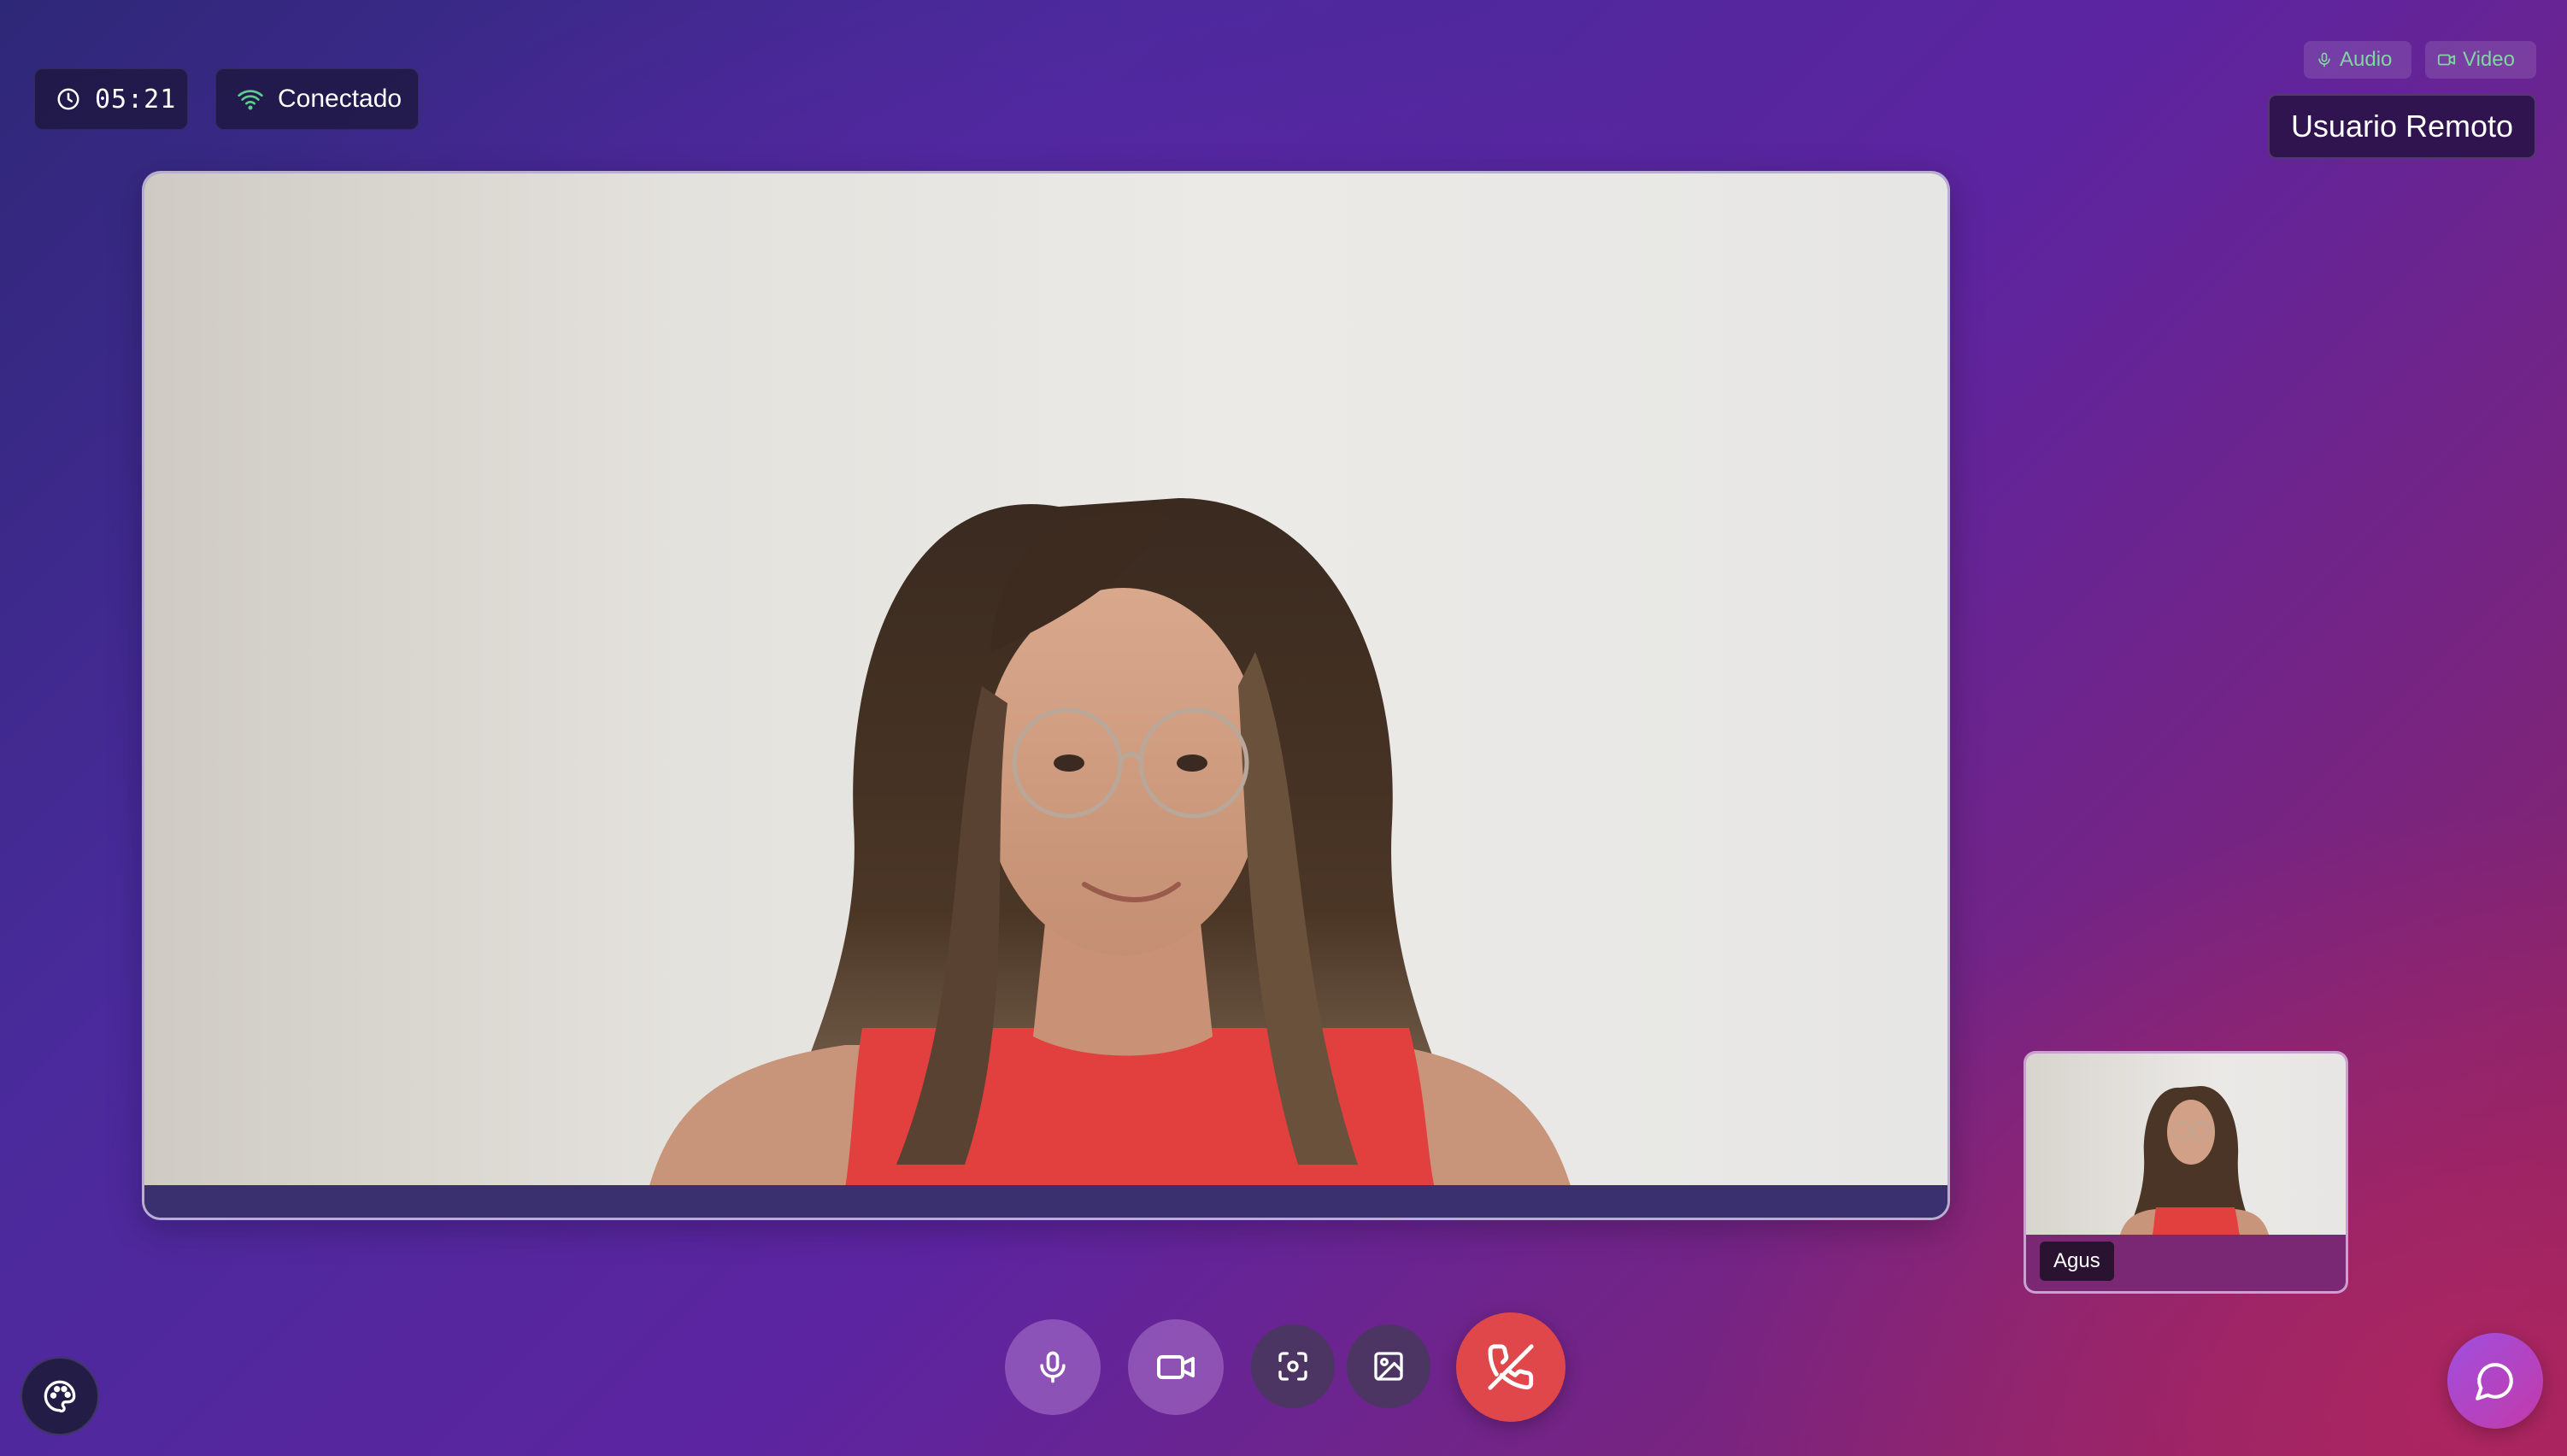 Image resolution: width=2567 pixels, height=1456 pixels. What do you see at coordinates (2077, 1261) in the screenshot?
I see `local-user-label: Agus` at bounding box center [2077, 1261].